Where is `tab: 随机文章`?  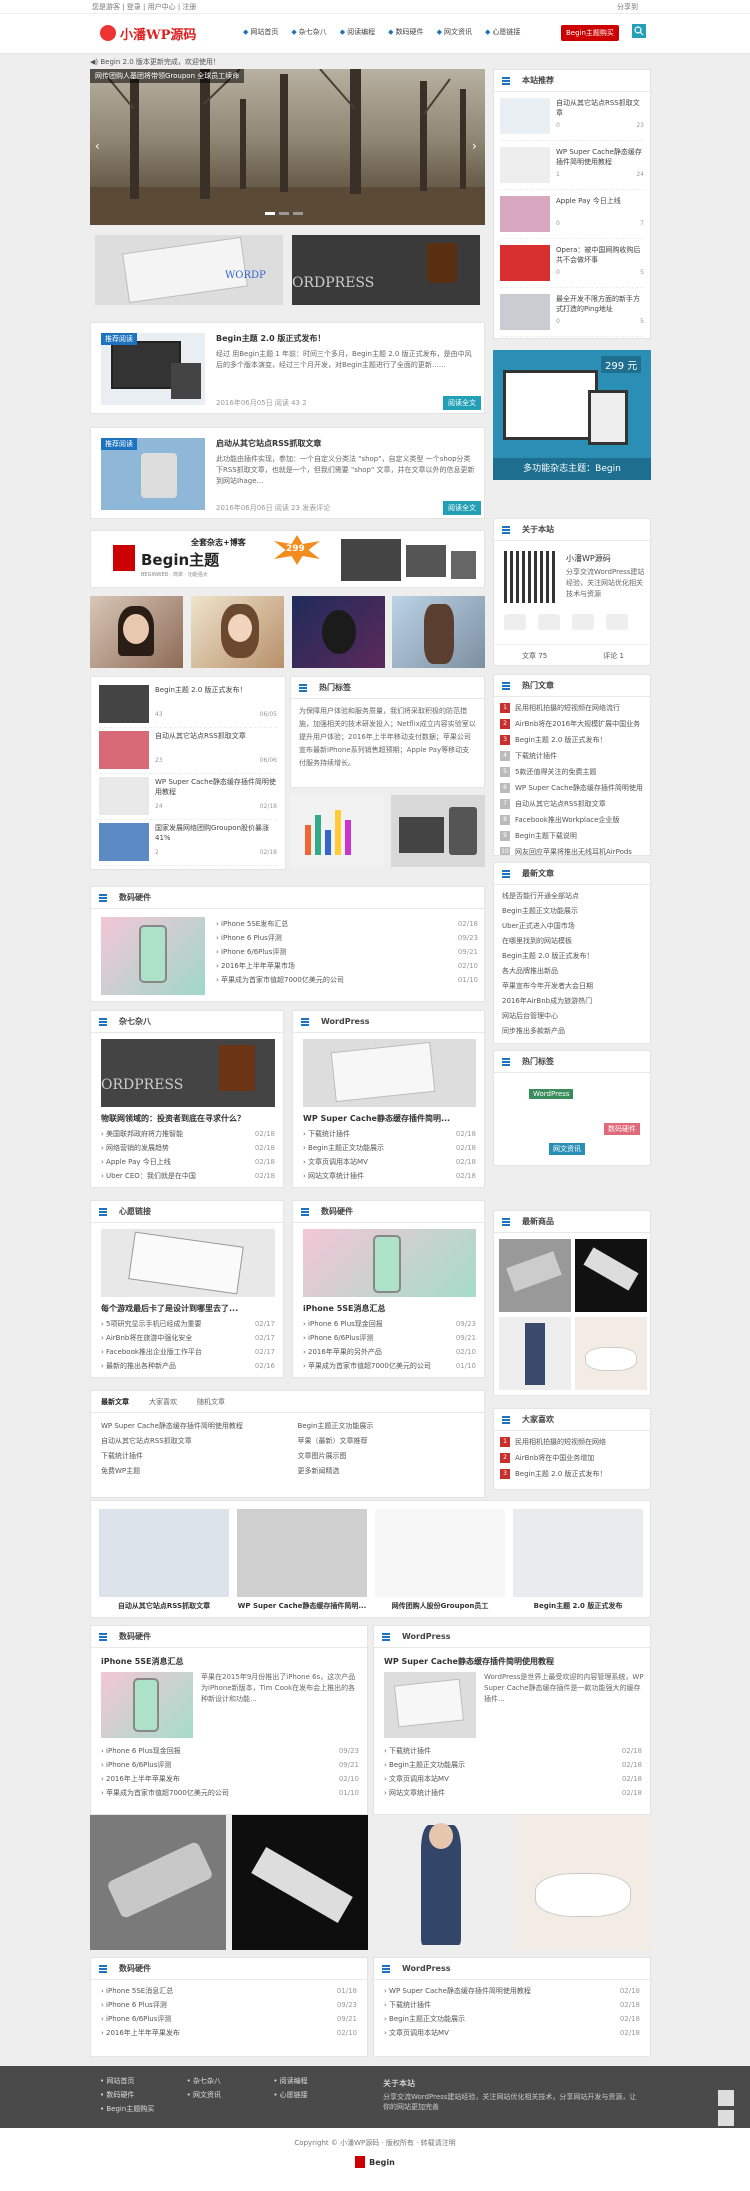
tab: 随机文章 is located at coordinates (211, 1402).